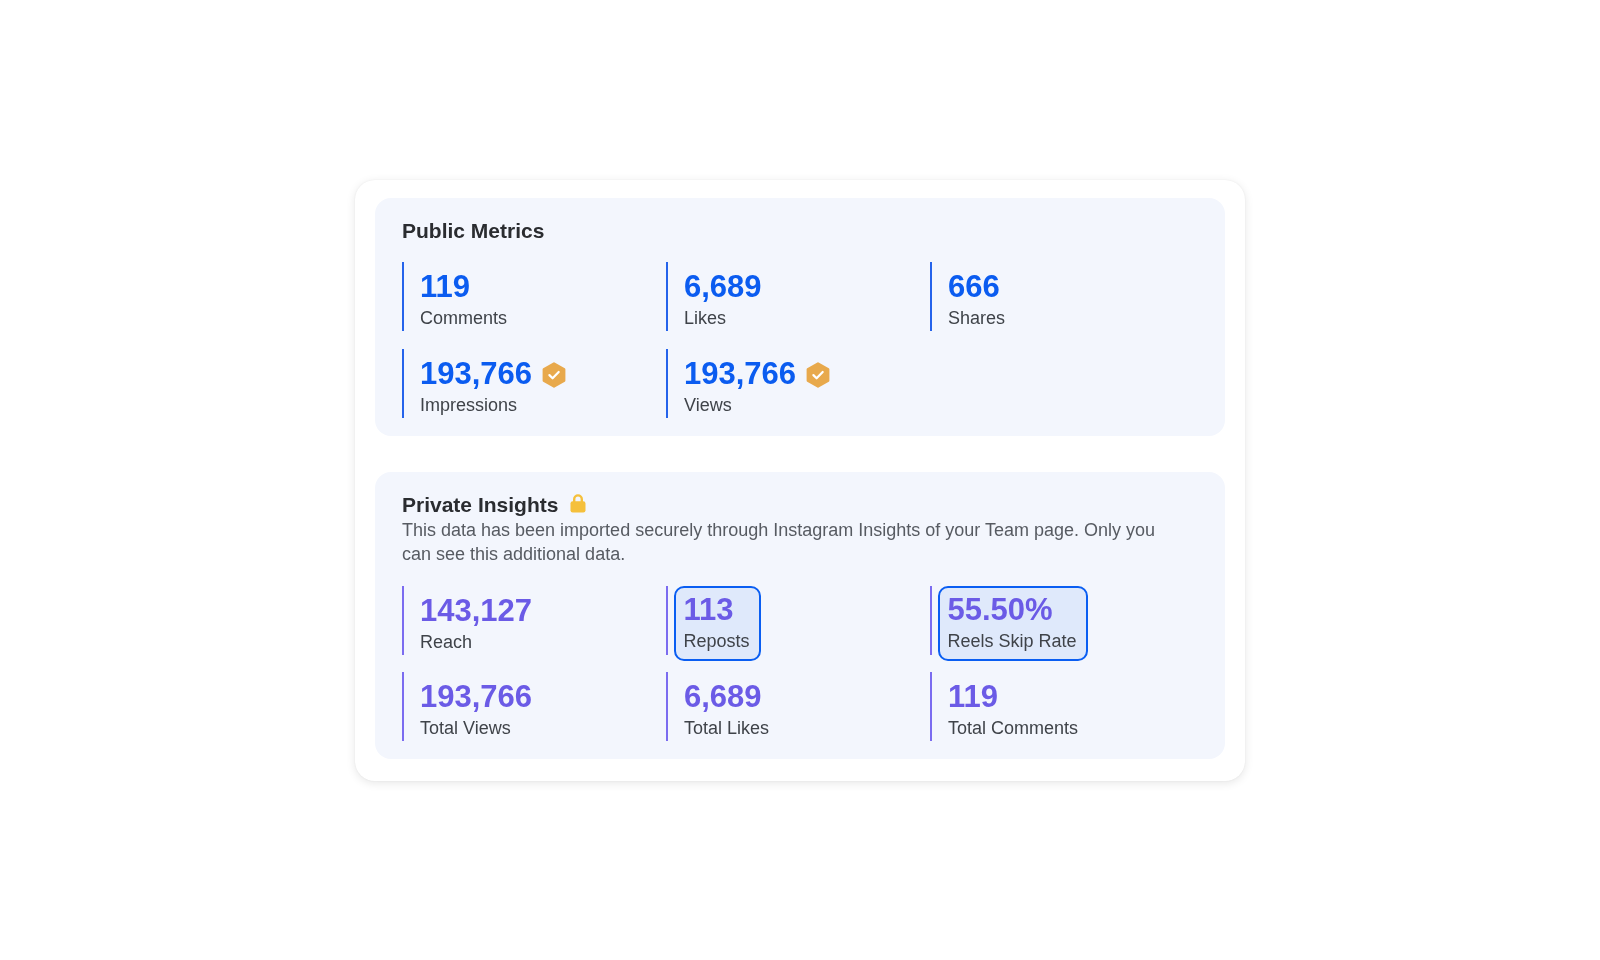  What do you see at coordinates (727, 728) in the screenshot?
I see `metric-label: Total Likes` at bounding box center [727, 728].